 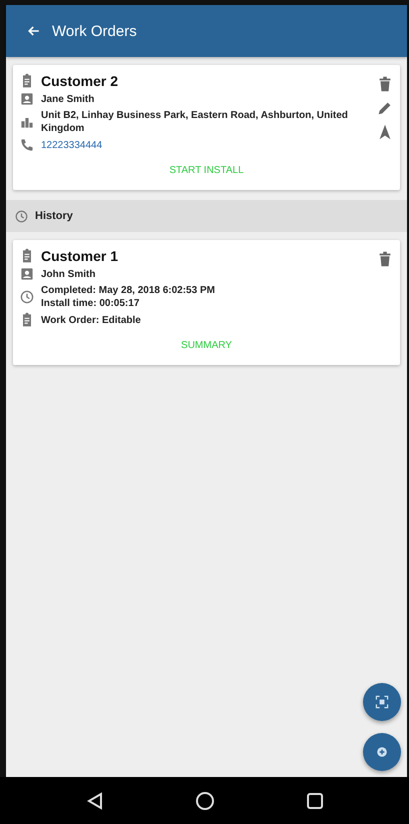 What do you see at coordinates (68, 274) in the screenshot?
I see `detail-text: John Smith` at bounding box center [68, 274].